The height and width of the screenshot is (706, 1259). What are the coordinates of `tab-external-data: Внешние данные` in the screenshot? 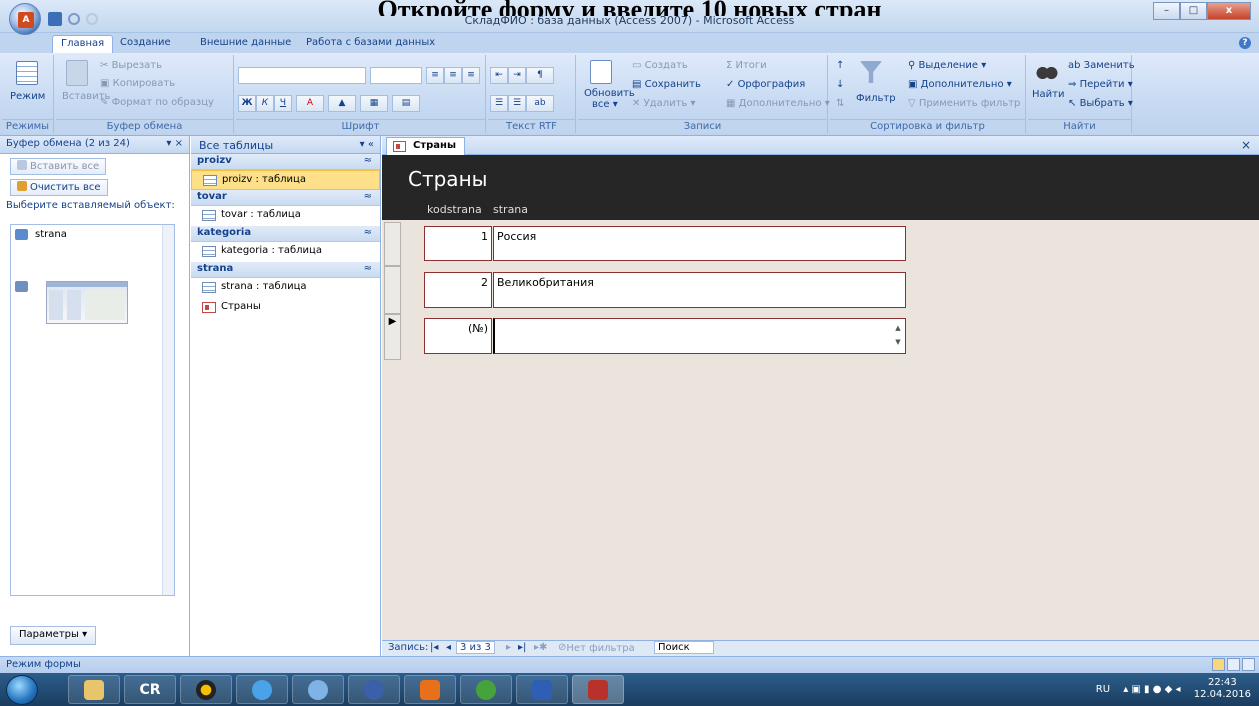 It's located at (245, 44).